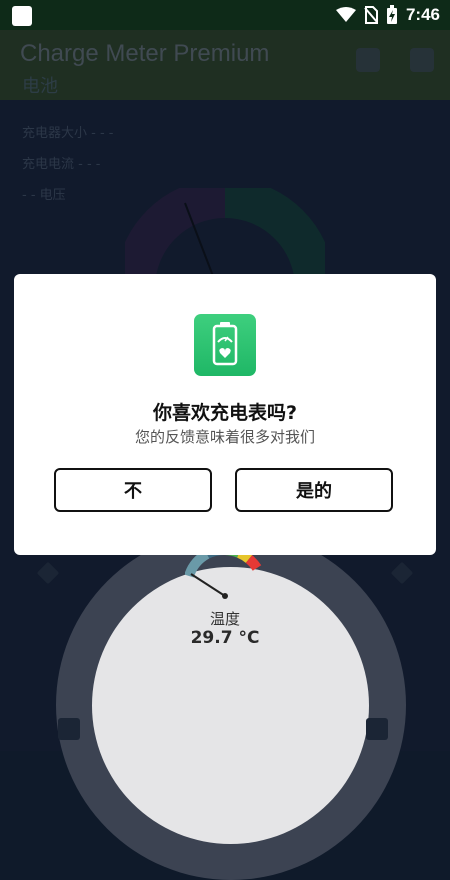 This screenshot has width=450, height=880. I want to click on temperature-gauge, so click(223, 573).